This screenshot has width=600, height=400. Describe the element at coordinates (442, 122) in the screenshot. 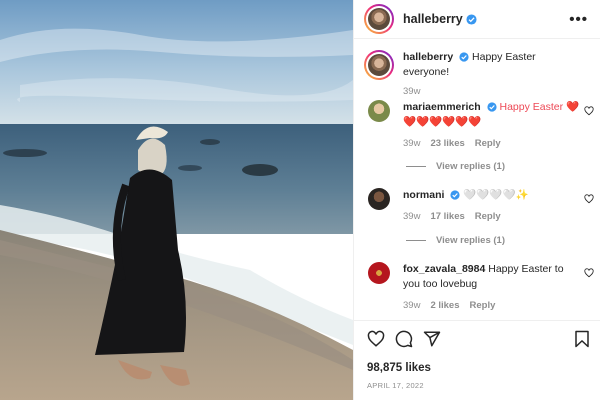

I see `comment-text-line2: ❤️❤️❤️❤️❤️❤️` at that location.